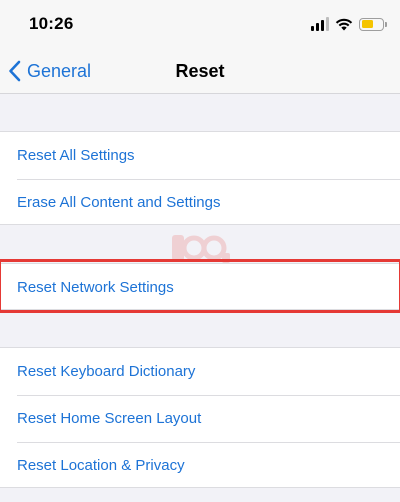 The image size is (400, 502). I want to click on status-time: 10:26, so click(51, 23).